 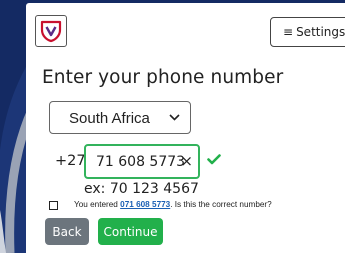 What do you see at coordinates (320, 32) in the screenshot?
I see `settings-button-label: Settings` at bounding box center [320, 32].